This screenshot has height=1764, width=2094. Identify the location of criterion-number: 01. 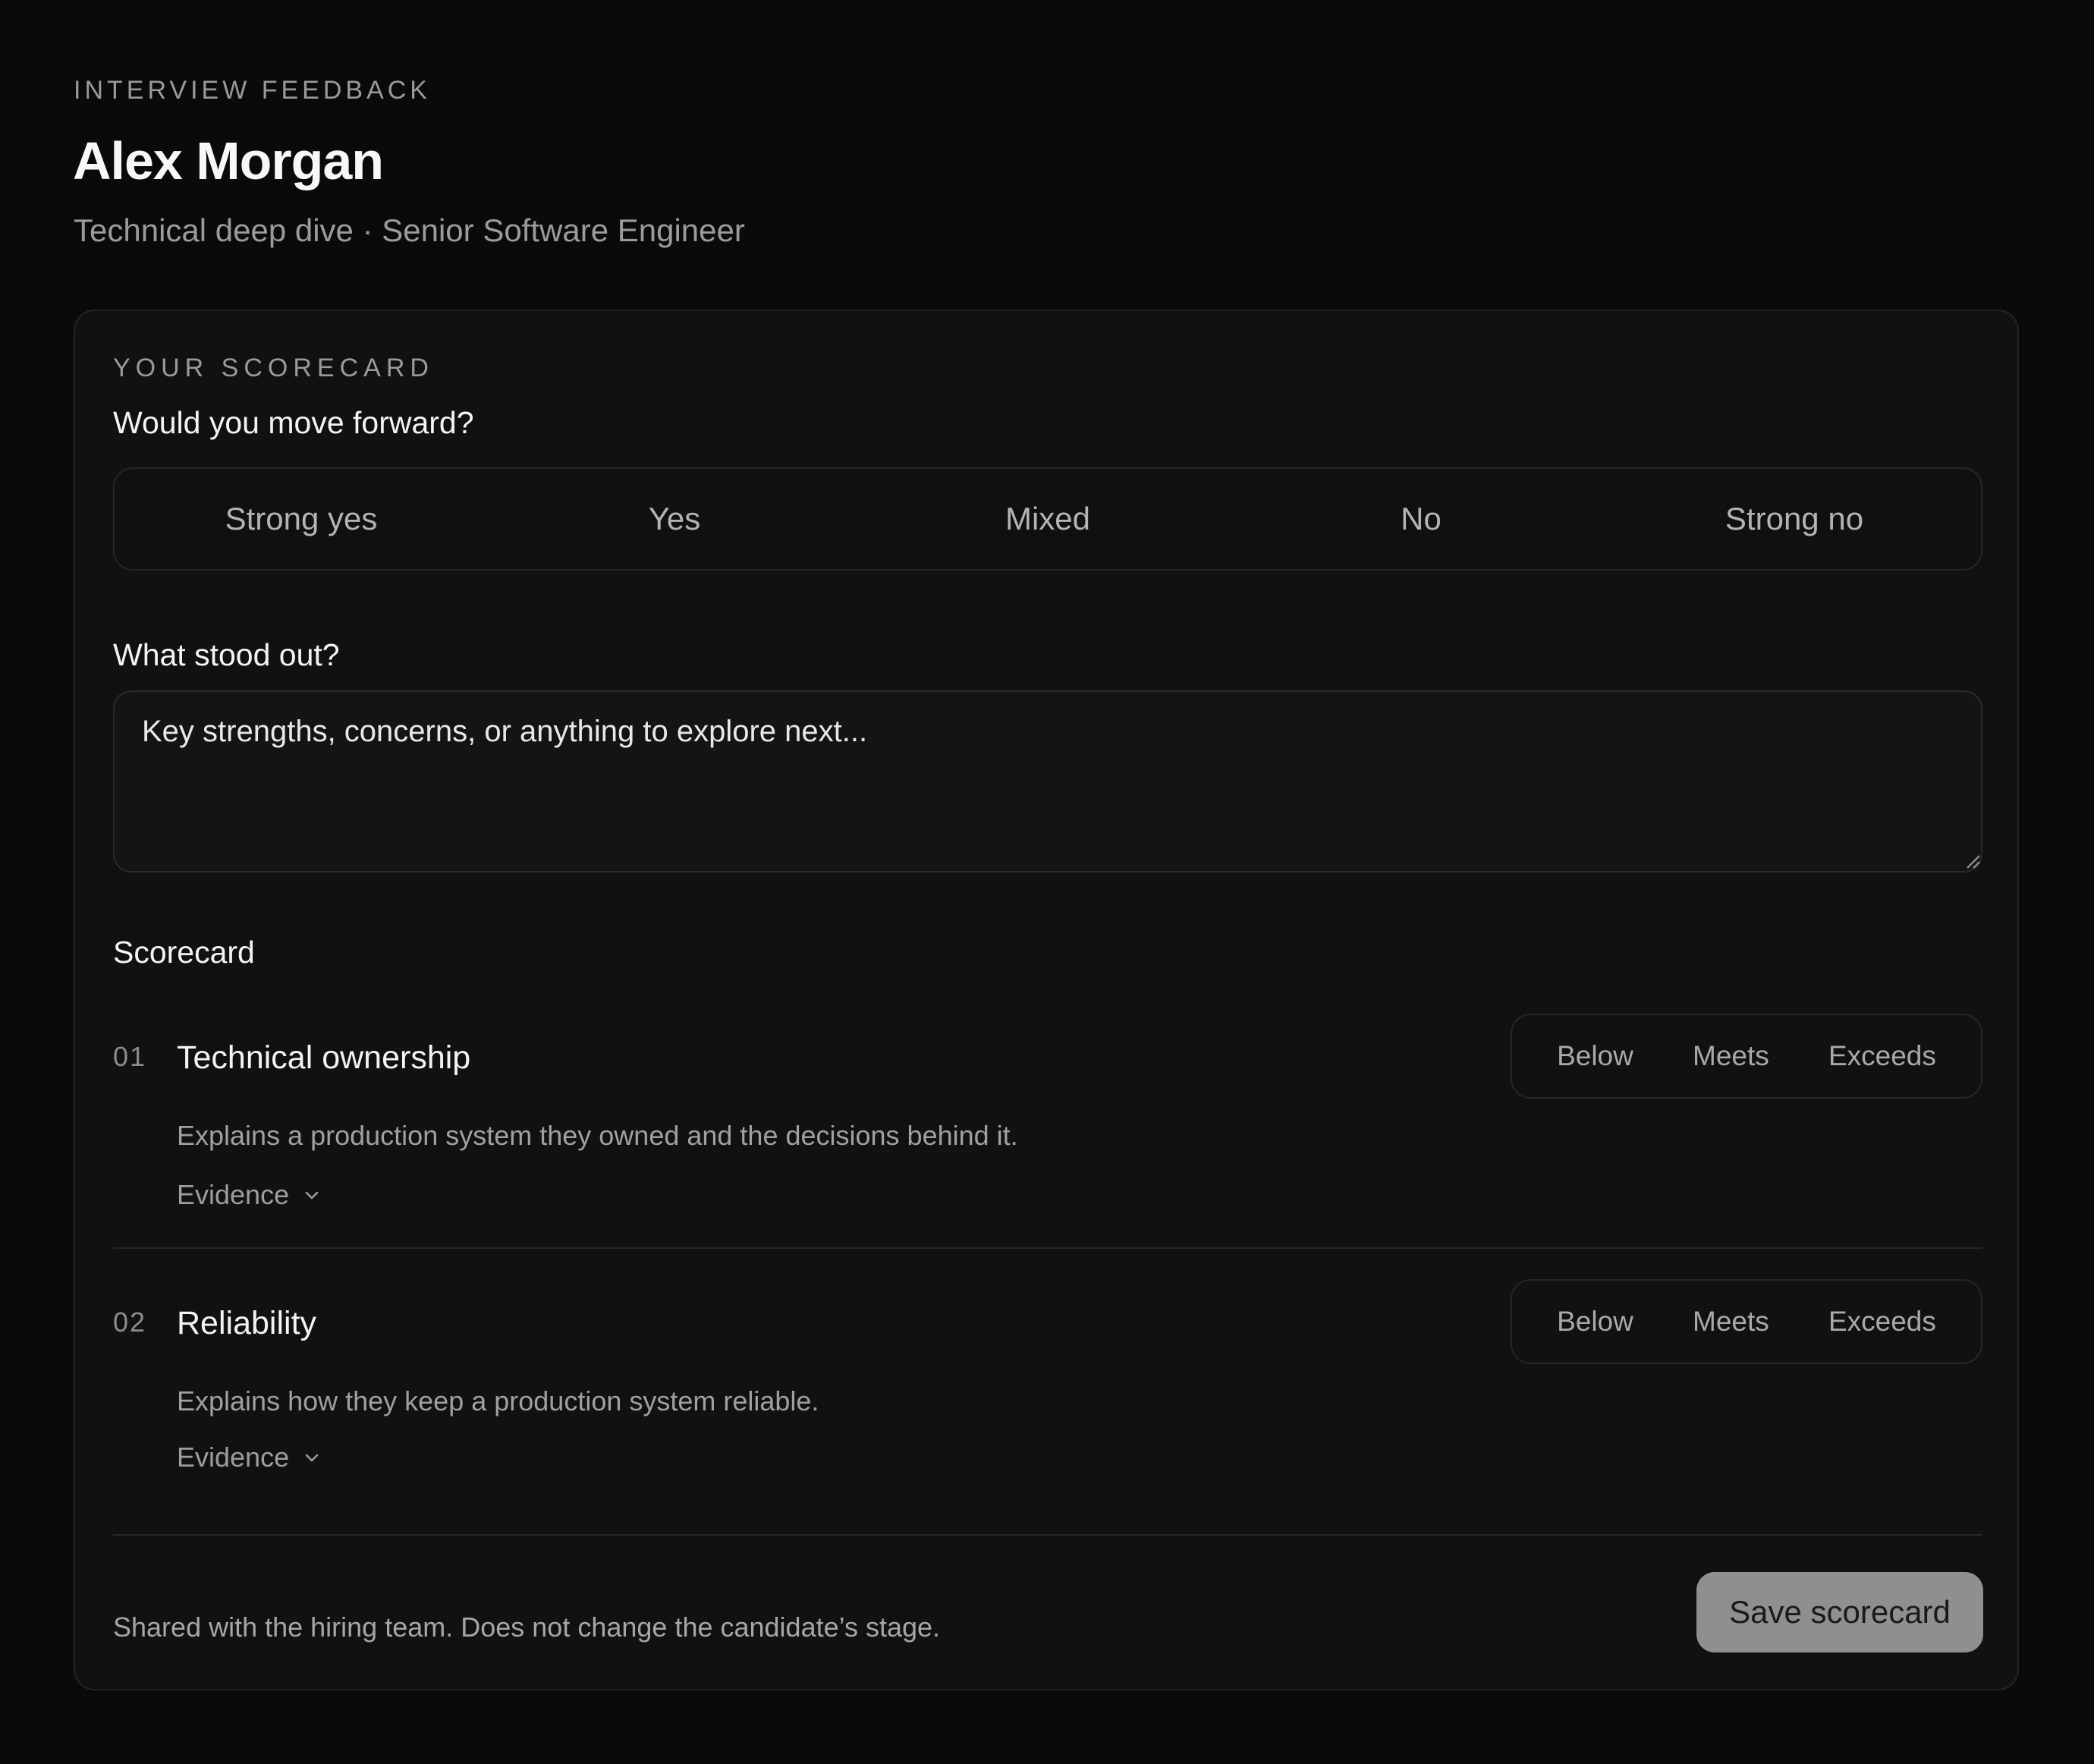
(130, 1056).